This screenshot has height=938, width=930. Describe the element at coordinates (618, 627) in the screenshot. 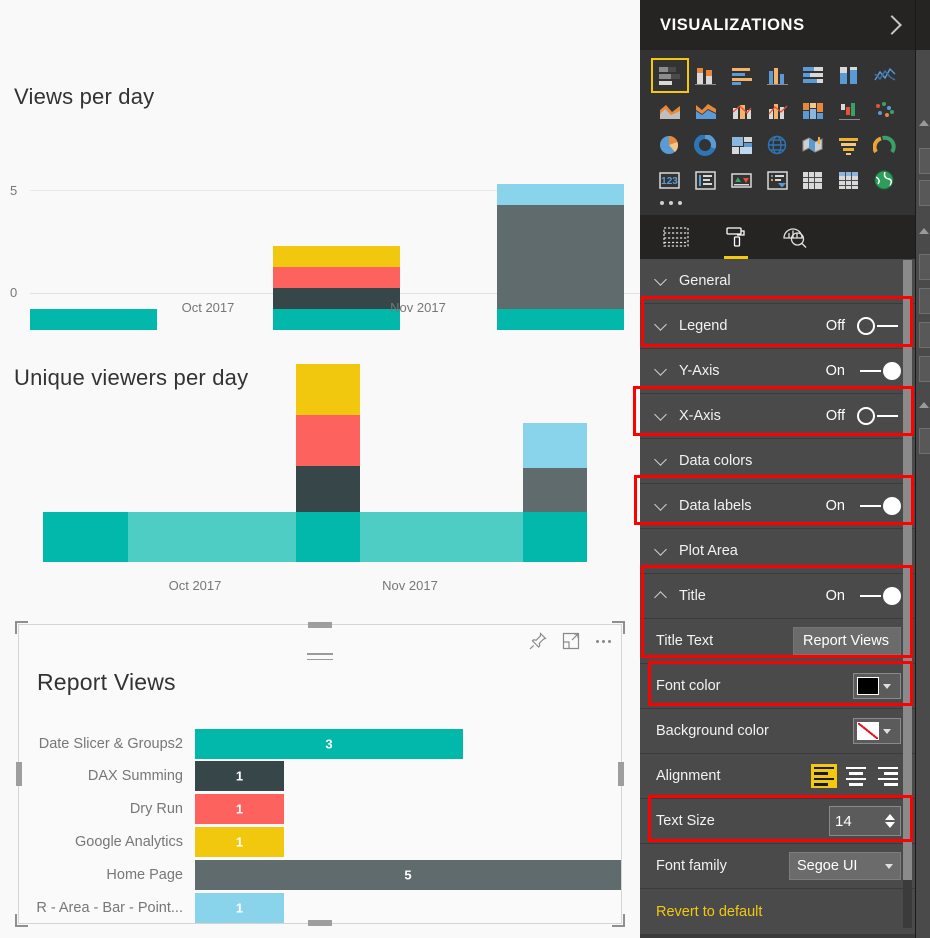

I see `resize-handle-top-right` at that location.